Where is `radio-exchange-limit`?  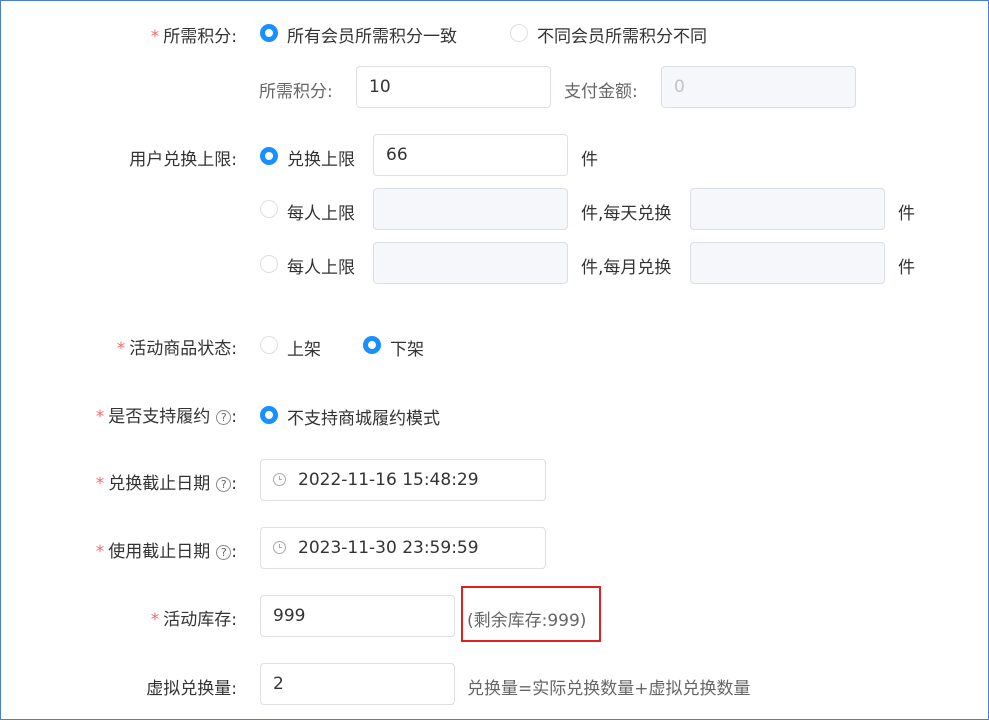 radio-exchange-limit is located at coordinates (269, 156).